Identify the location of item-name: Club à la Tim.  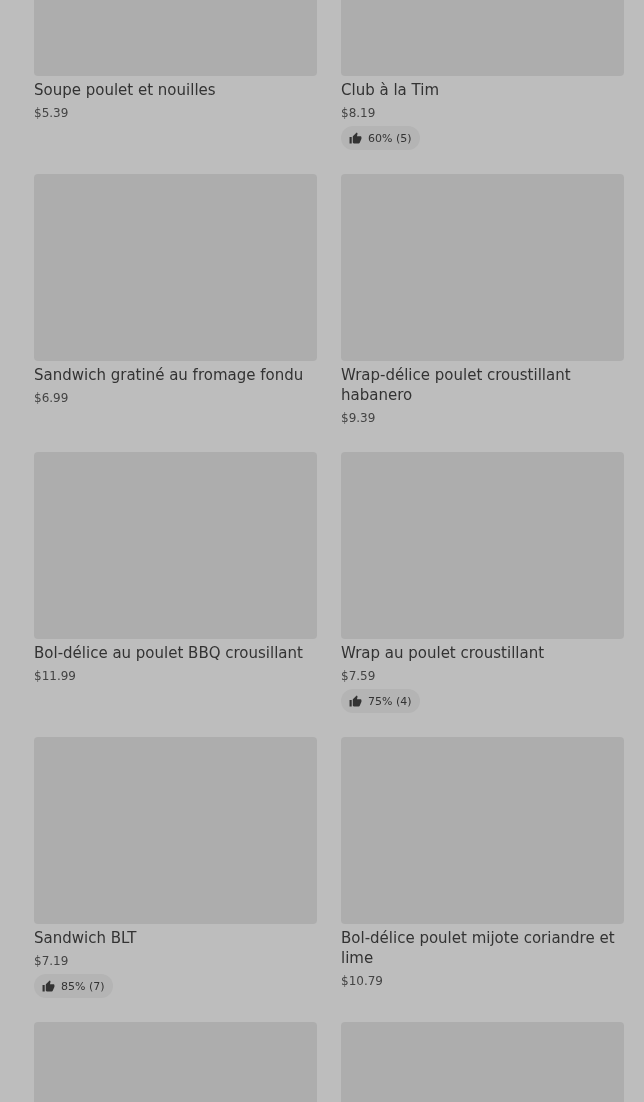
(390, 90).